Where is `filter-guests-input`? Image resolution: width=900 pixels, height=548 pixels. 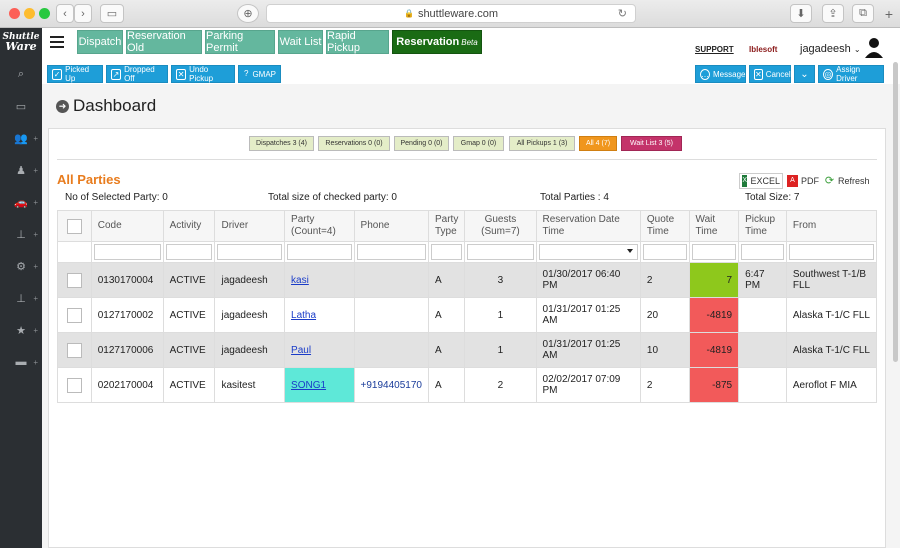
filter-guests-input is located at coordinates (500, 252).